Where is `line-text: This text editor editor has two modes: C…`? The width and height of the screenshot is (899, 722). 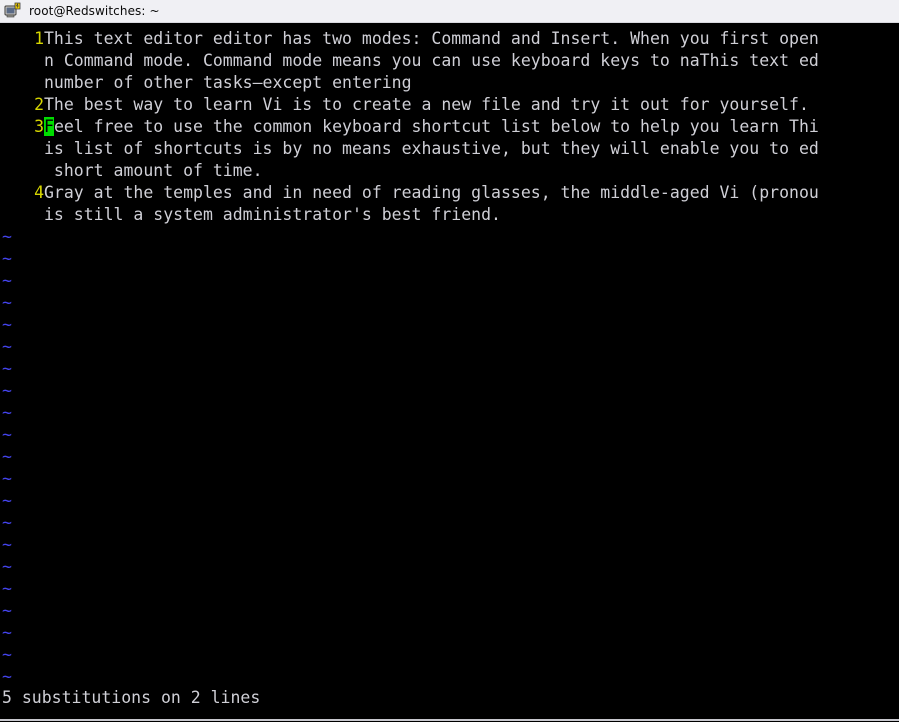 line-text: This text editor editor has two modes: C… is located at coordinates (431, 38).